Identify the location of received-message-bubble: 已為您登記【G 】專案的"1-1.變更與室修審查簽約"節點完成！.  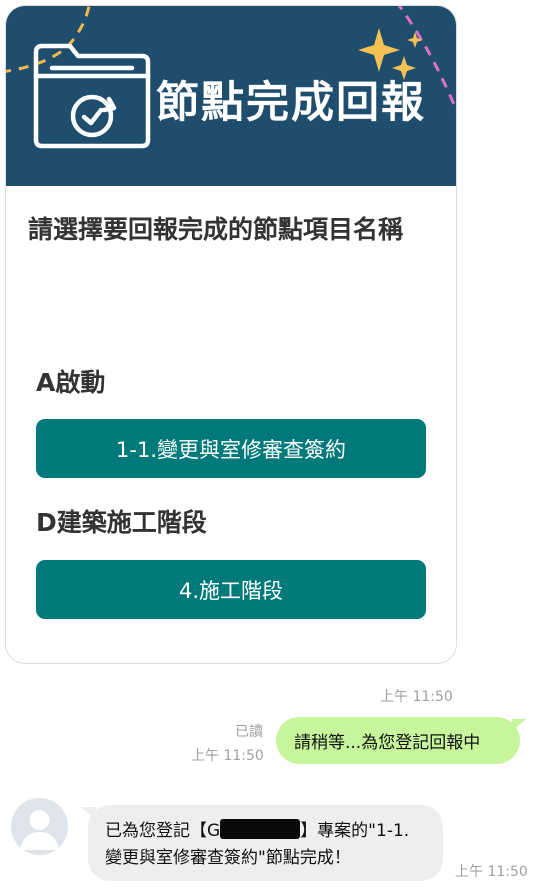
(261, 843).